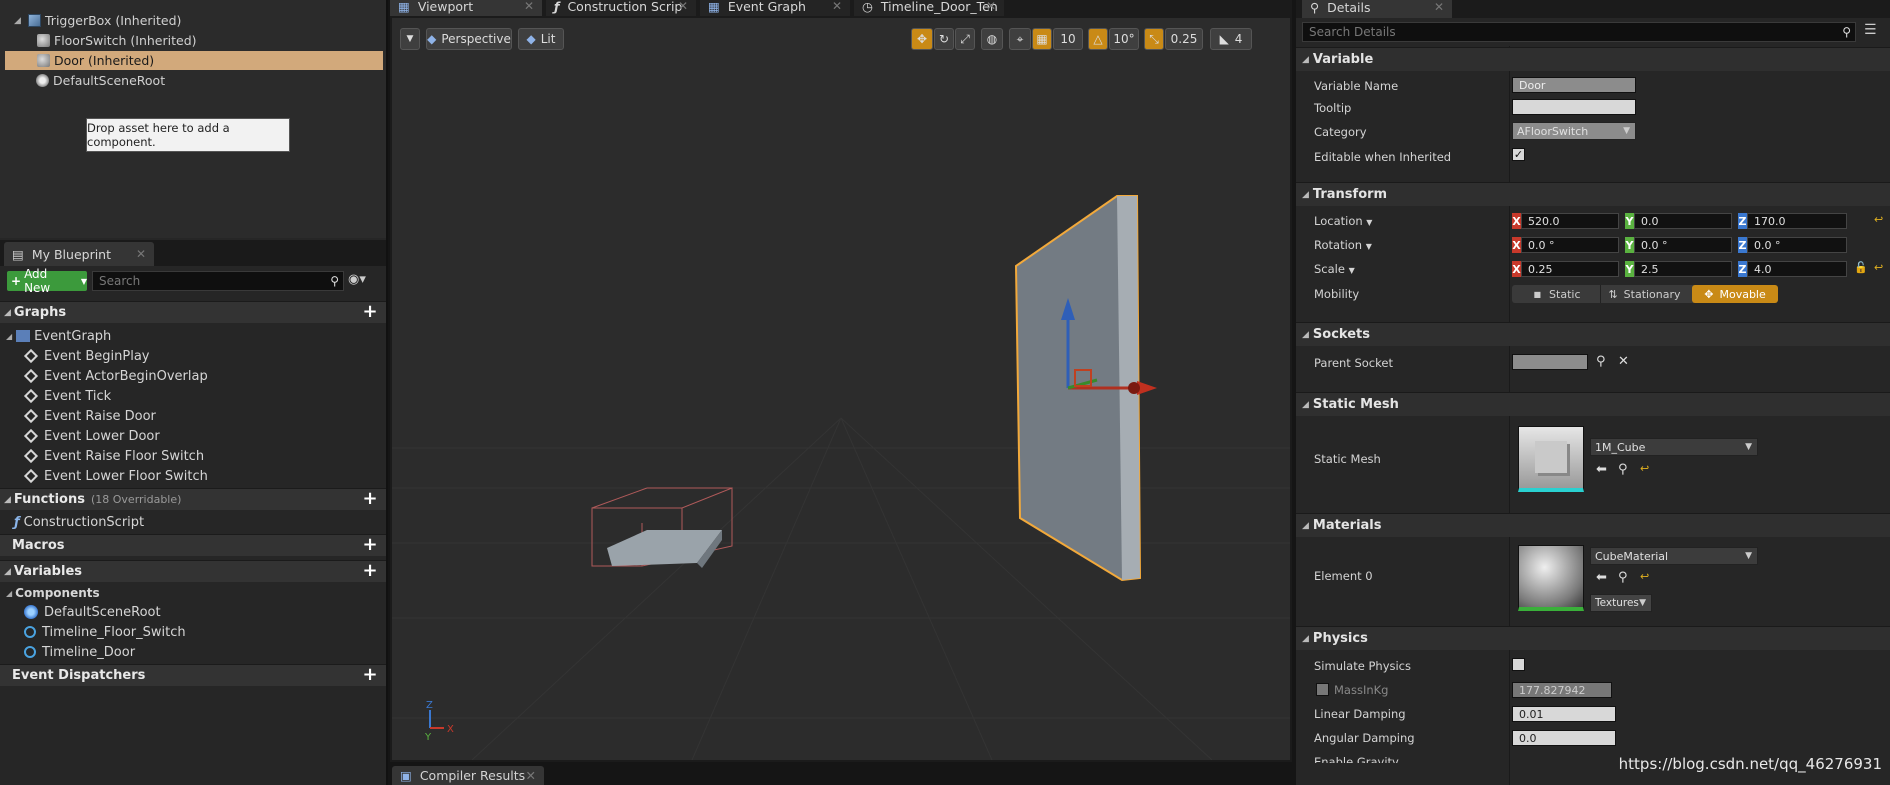 This screenshot has width=1890, height=785. What do you see at coordinates (193, 40) in the screenshot?
I see `component-item-floorswitch: FloorSwitch (Inherited)` at bounding box center [193, 40].